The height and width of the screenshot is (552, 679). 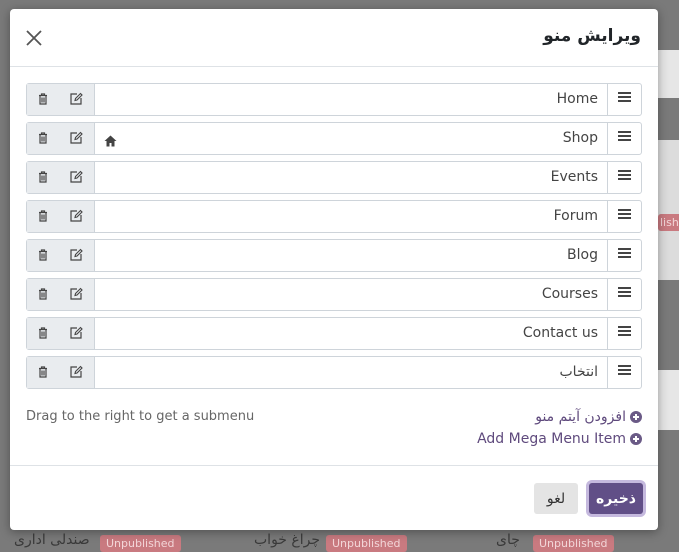 I want to click on dialog-footer: ذخیره لغو, so click(x=334, y=498).